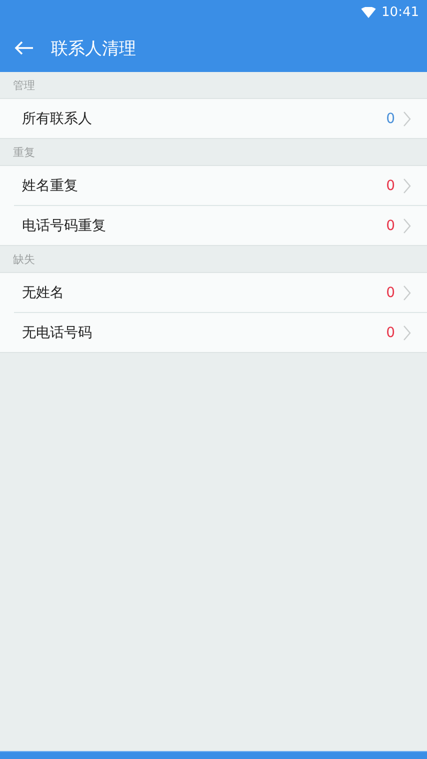 The image size is (427, 759). I want to click on screen-title: 联系人清理, so click(93, 49).